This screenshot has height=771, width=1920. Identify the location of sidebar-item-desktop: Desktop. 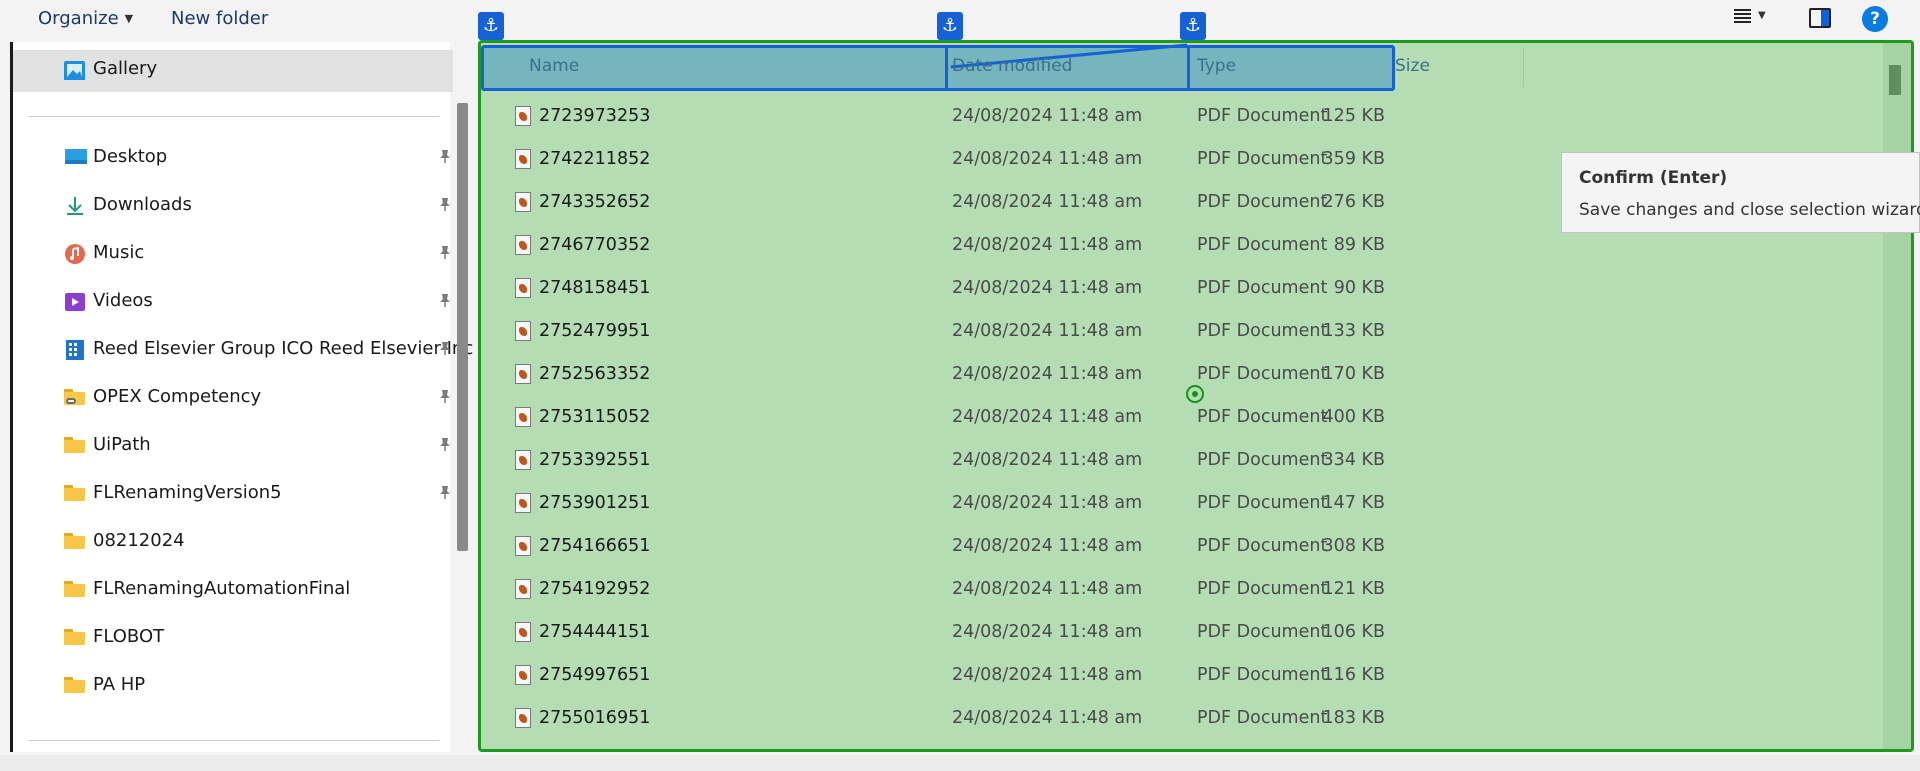
(233, 157).